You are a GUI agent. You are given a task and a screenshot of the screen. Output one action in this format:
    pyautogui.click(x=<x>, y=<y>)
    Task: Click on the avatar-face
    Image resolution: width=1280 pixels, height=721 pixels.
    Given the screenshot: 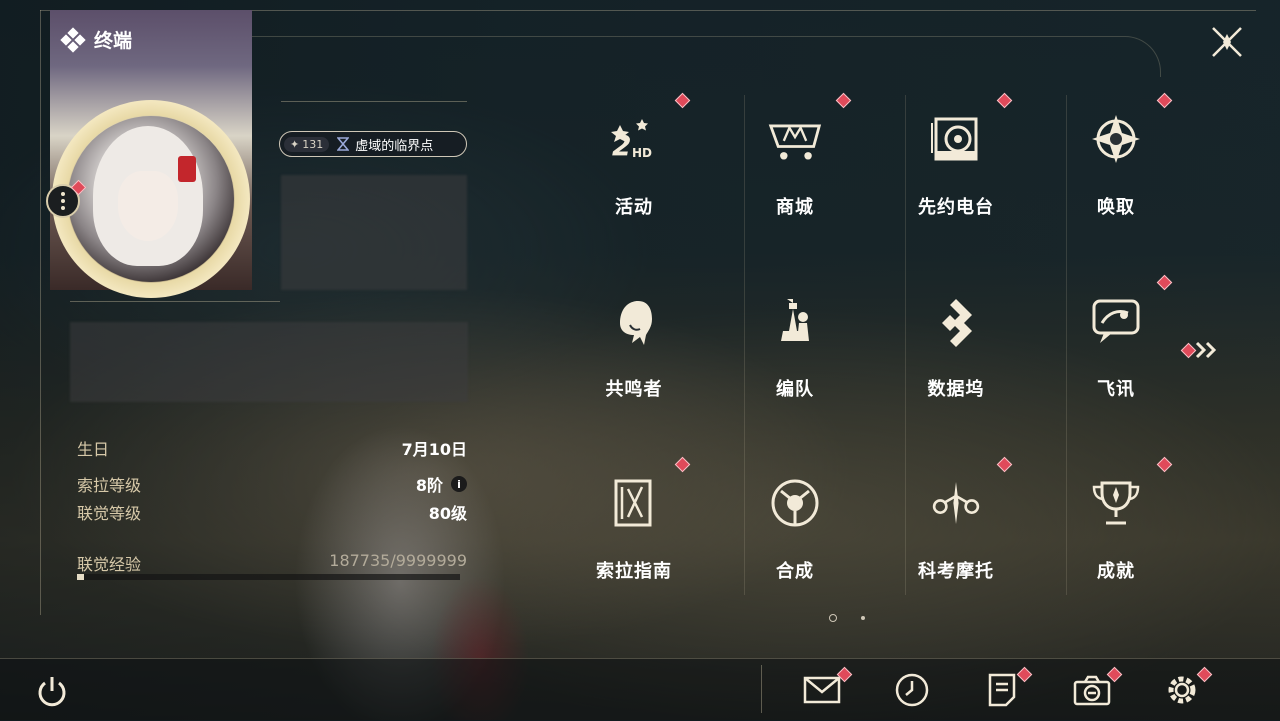 What is the action you would take?
    pyautogui.click(x=148, y=206)
    